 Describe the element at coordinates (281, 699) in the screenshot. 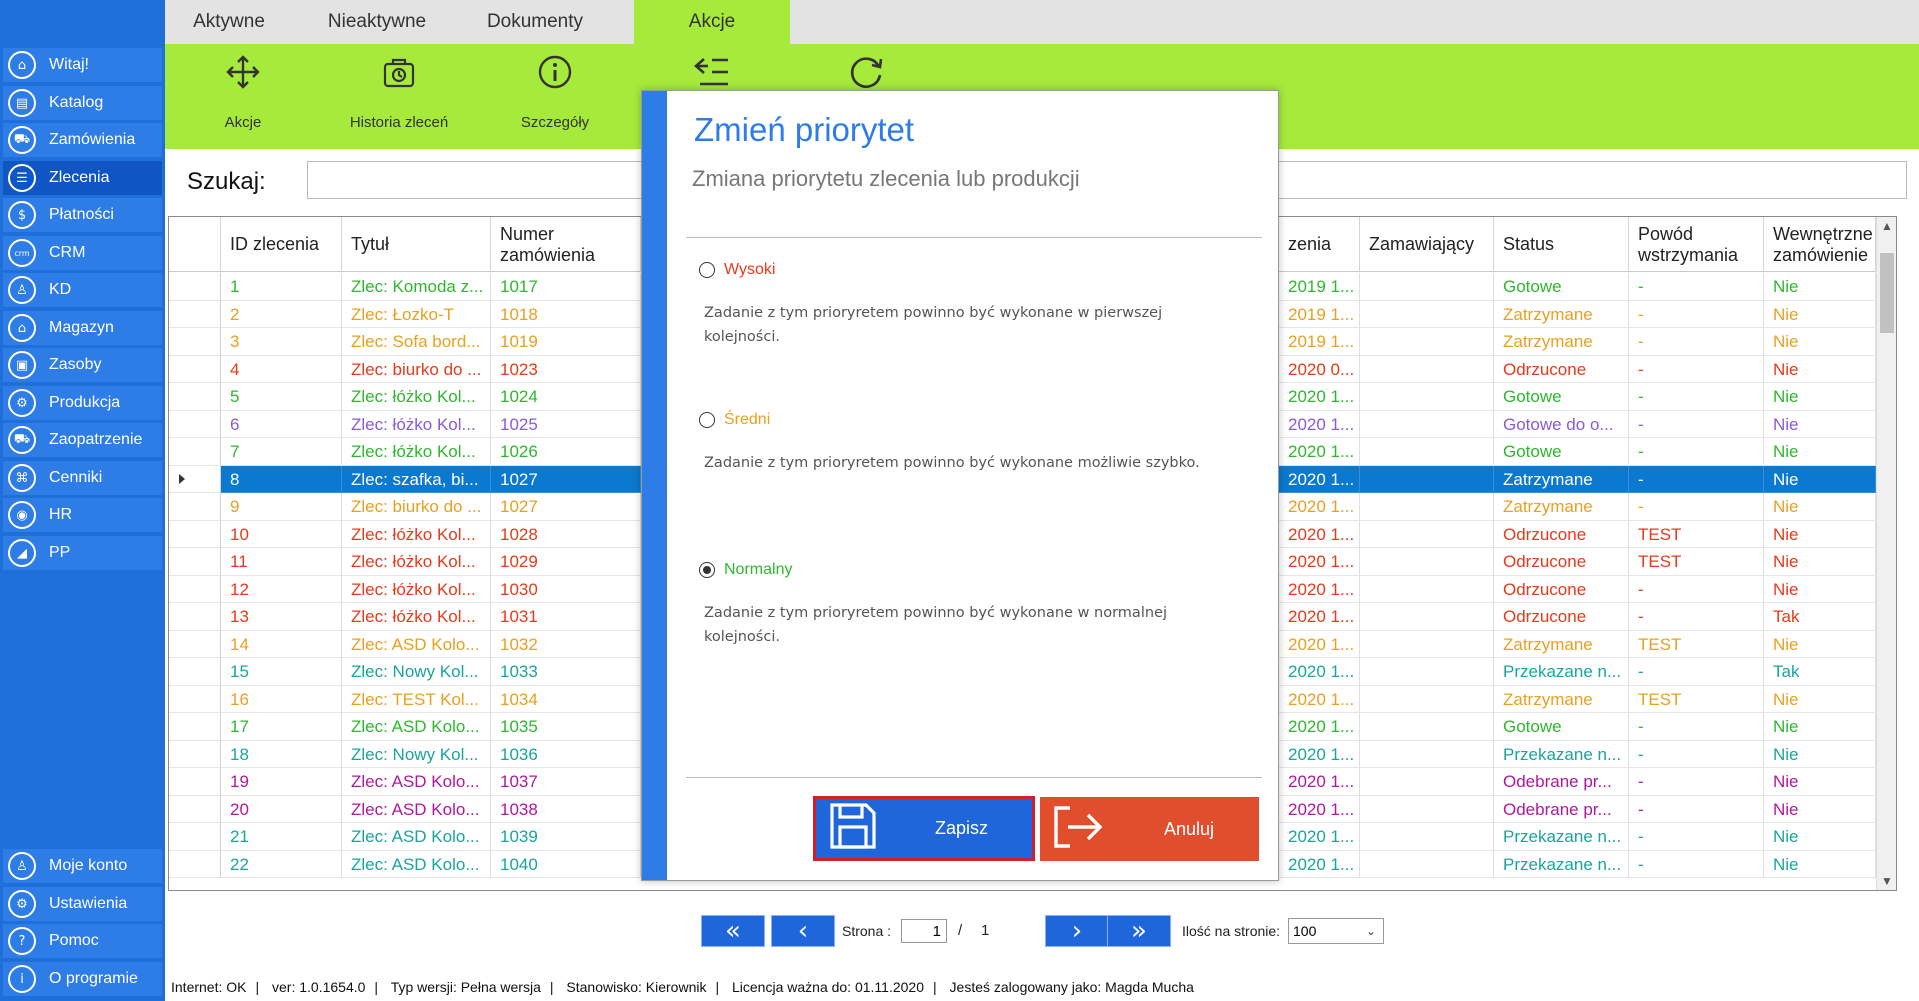

I see `cell-id: 16` at that location.